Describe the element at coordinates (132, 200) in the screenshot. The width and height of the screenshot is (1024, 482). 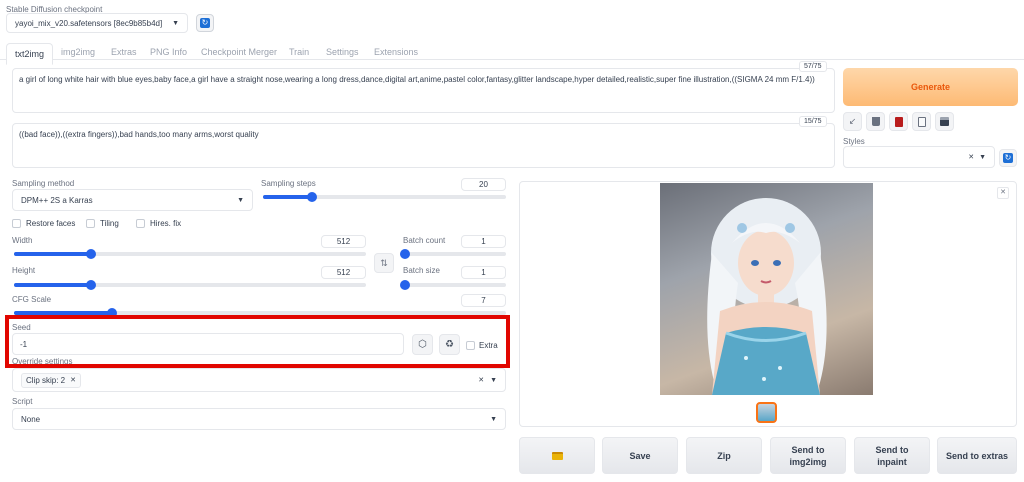
I see `sampling-method-select: DPM++ 2S a Karras ▼` at that location.